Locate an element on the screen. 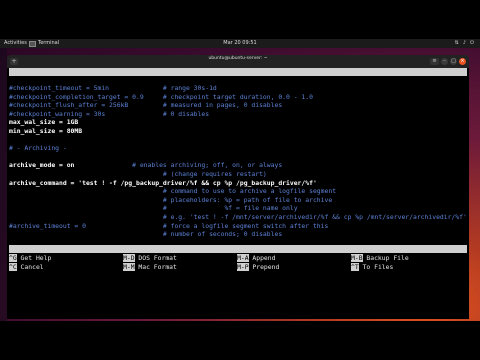 The width and height of the screenshot is (480, 360). shortcut-backup-file: M-B Backup File is located at coordinates (380, 258).